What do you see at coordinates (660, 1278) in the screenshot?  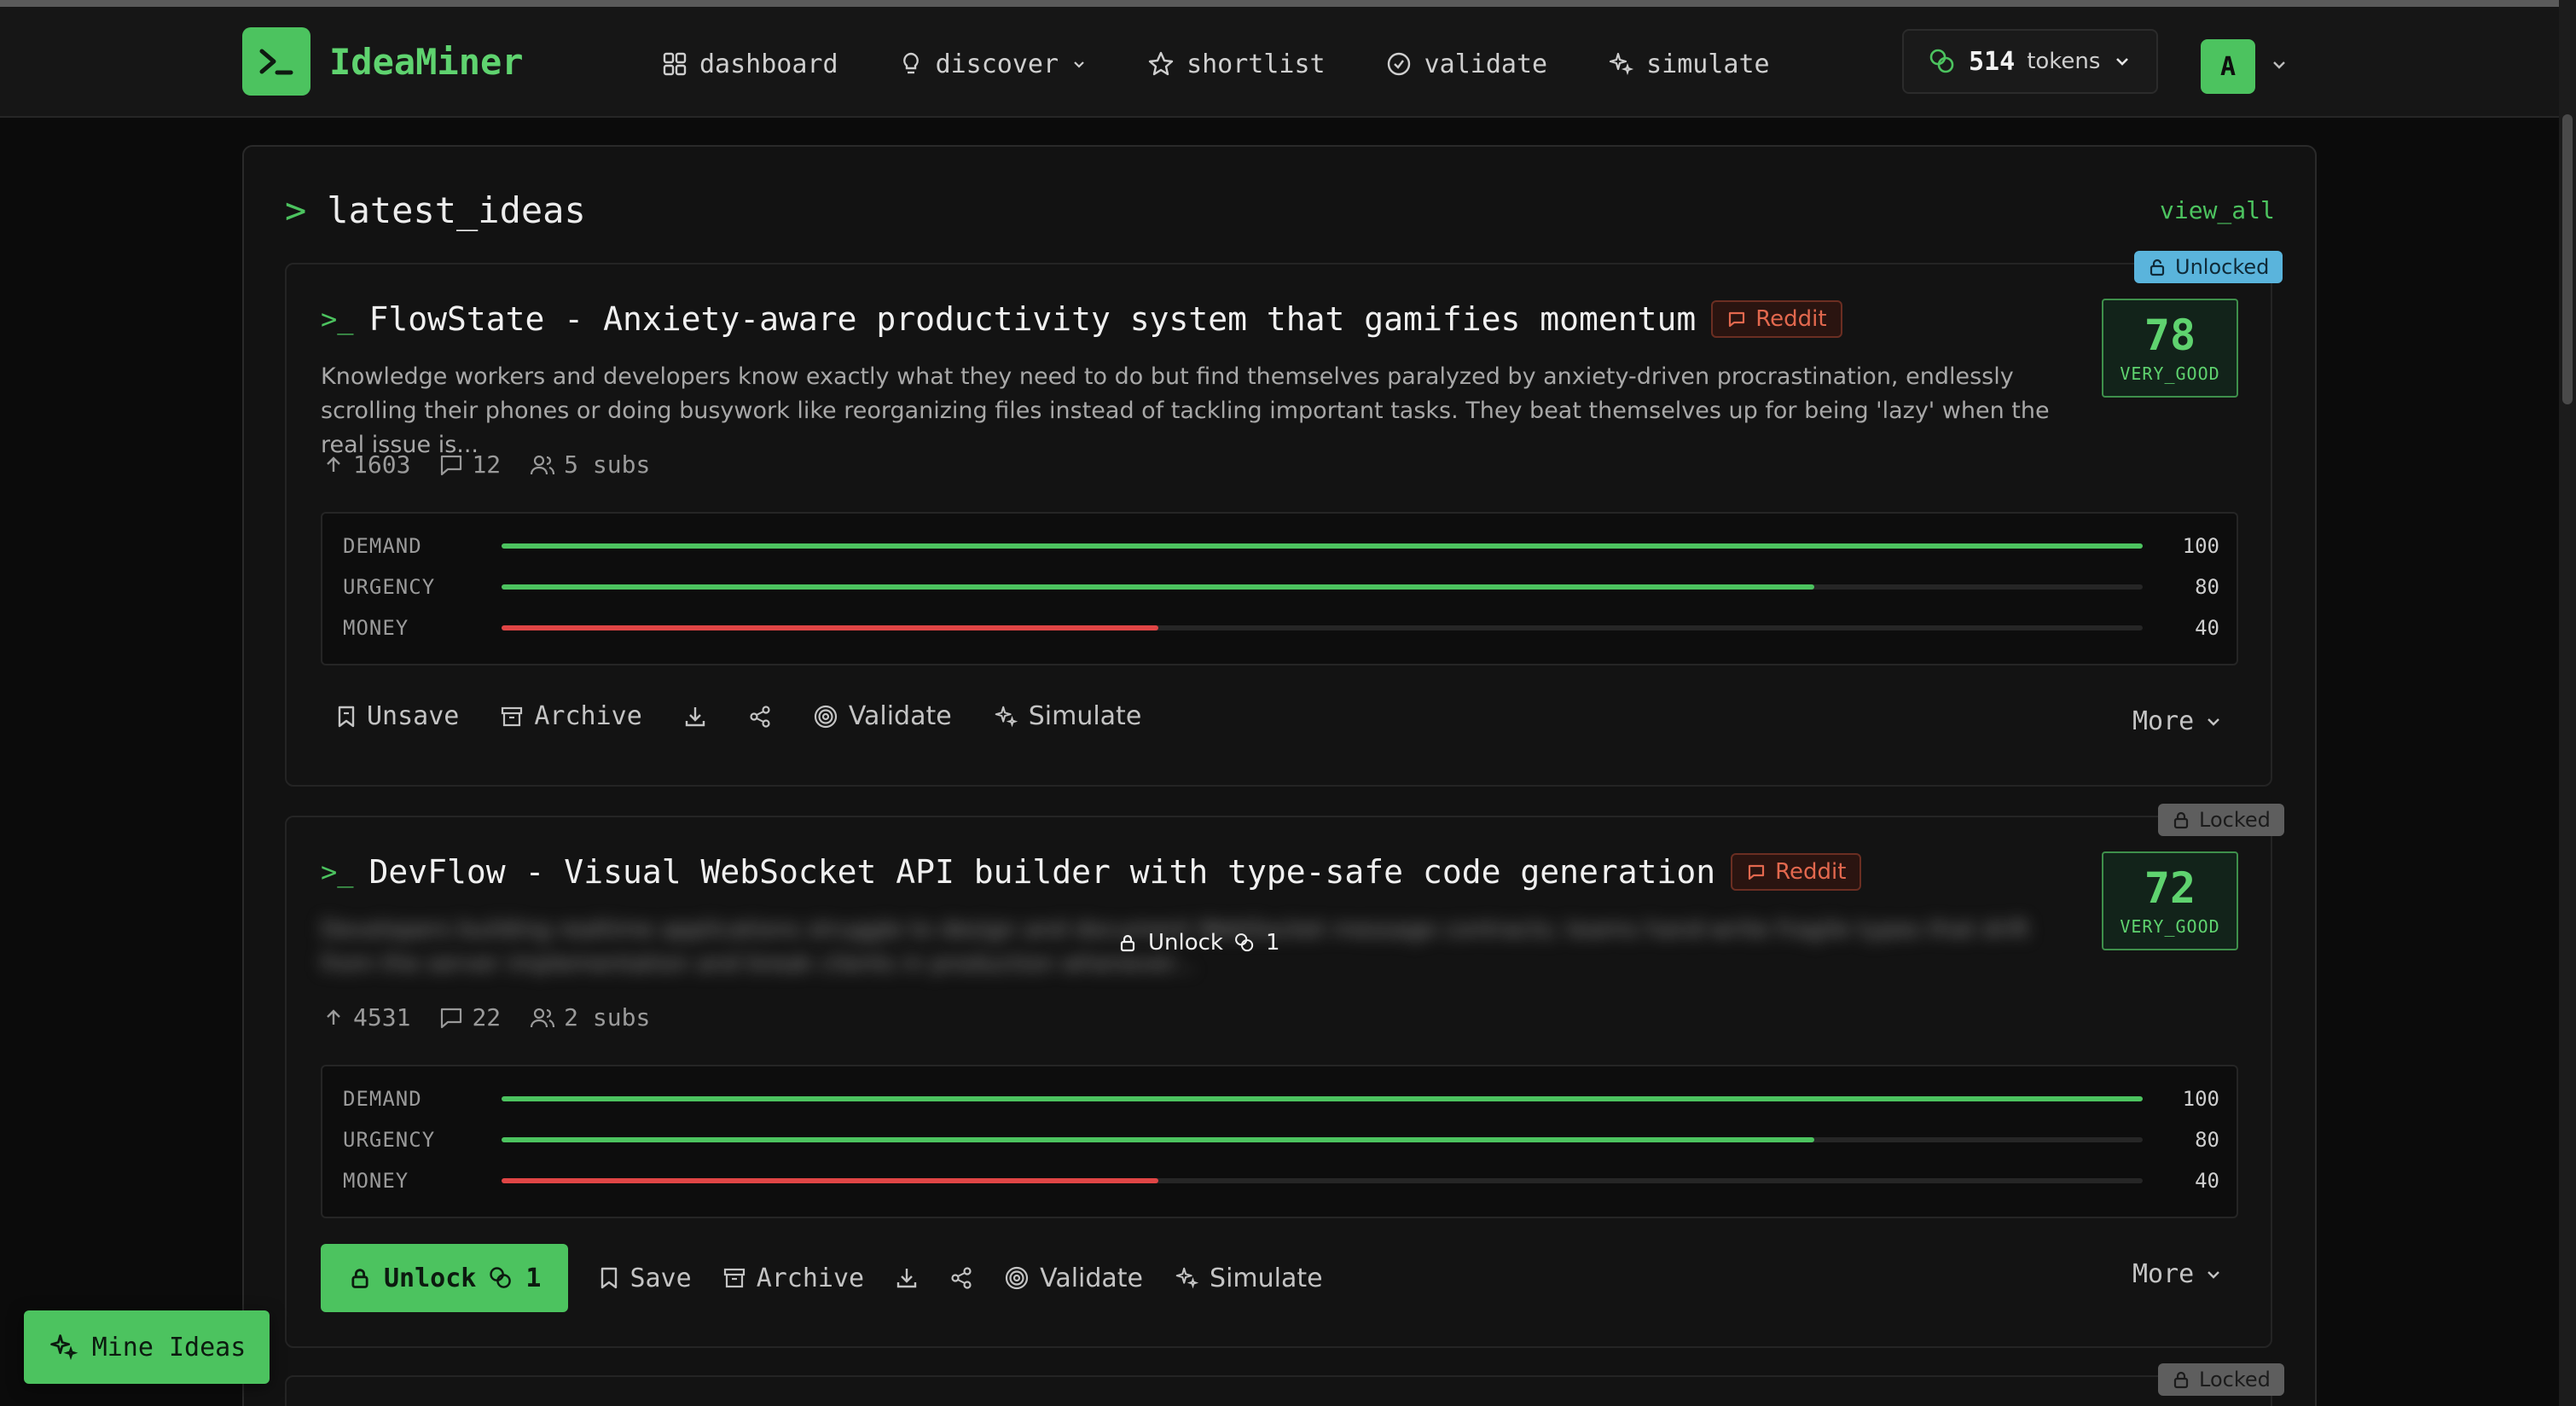 I see `save-label: Save` at bounding box center [660, 1278].